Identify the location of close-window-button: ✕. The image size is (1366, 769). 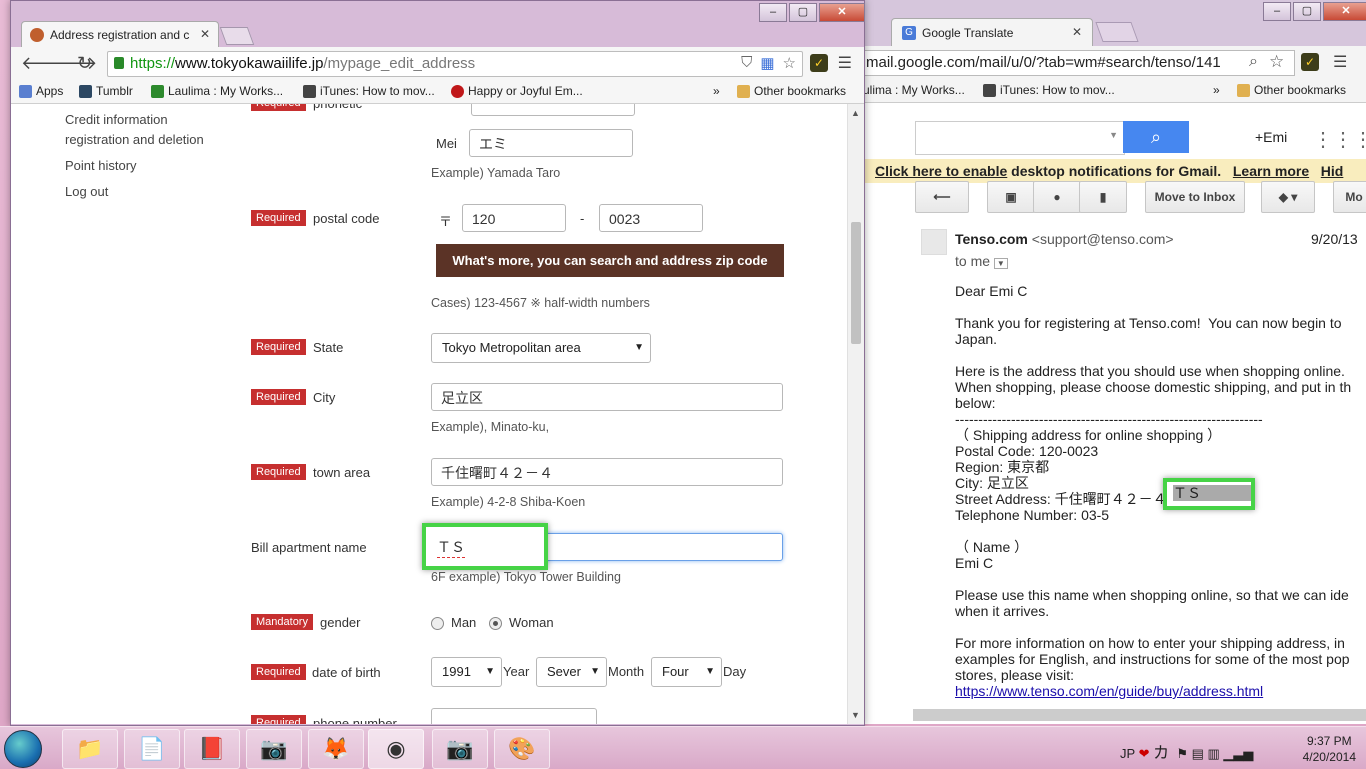
(842, 12).